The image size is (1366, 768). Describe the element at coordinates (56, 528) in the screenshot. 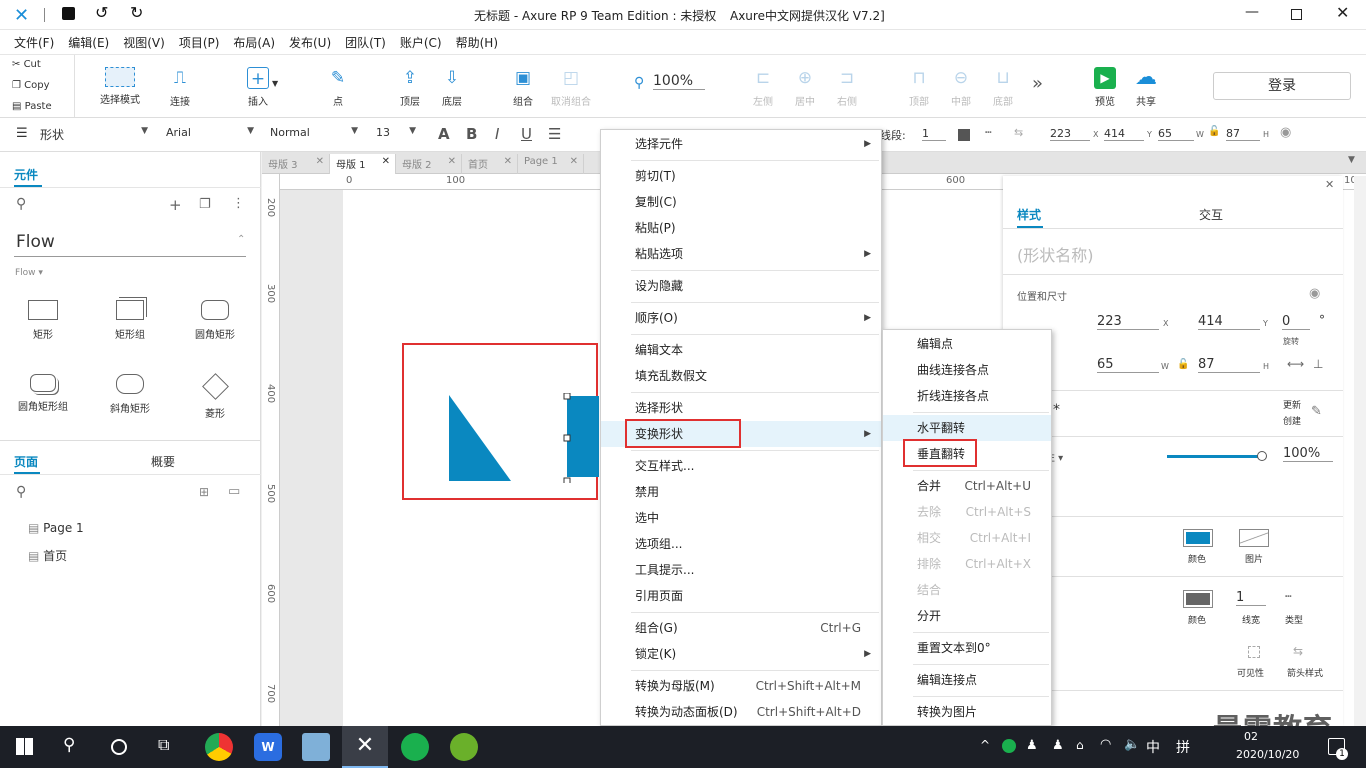

I see `page-item: ▤ Page 1` at that location.